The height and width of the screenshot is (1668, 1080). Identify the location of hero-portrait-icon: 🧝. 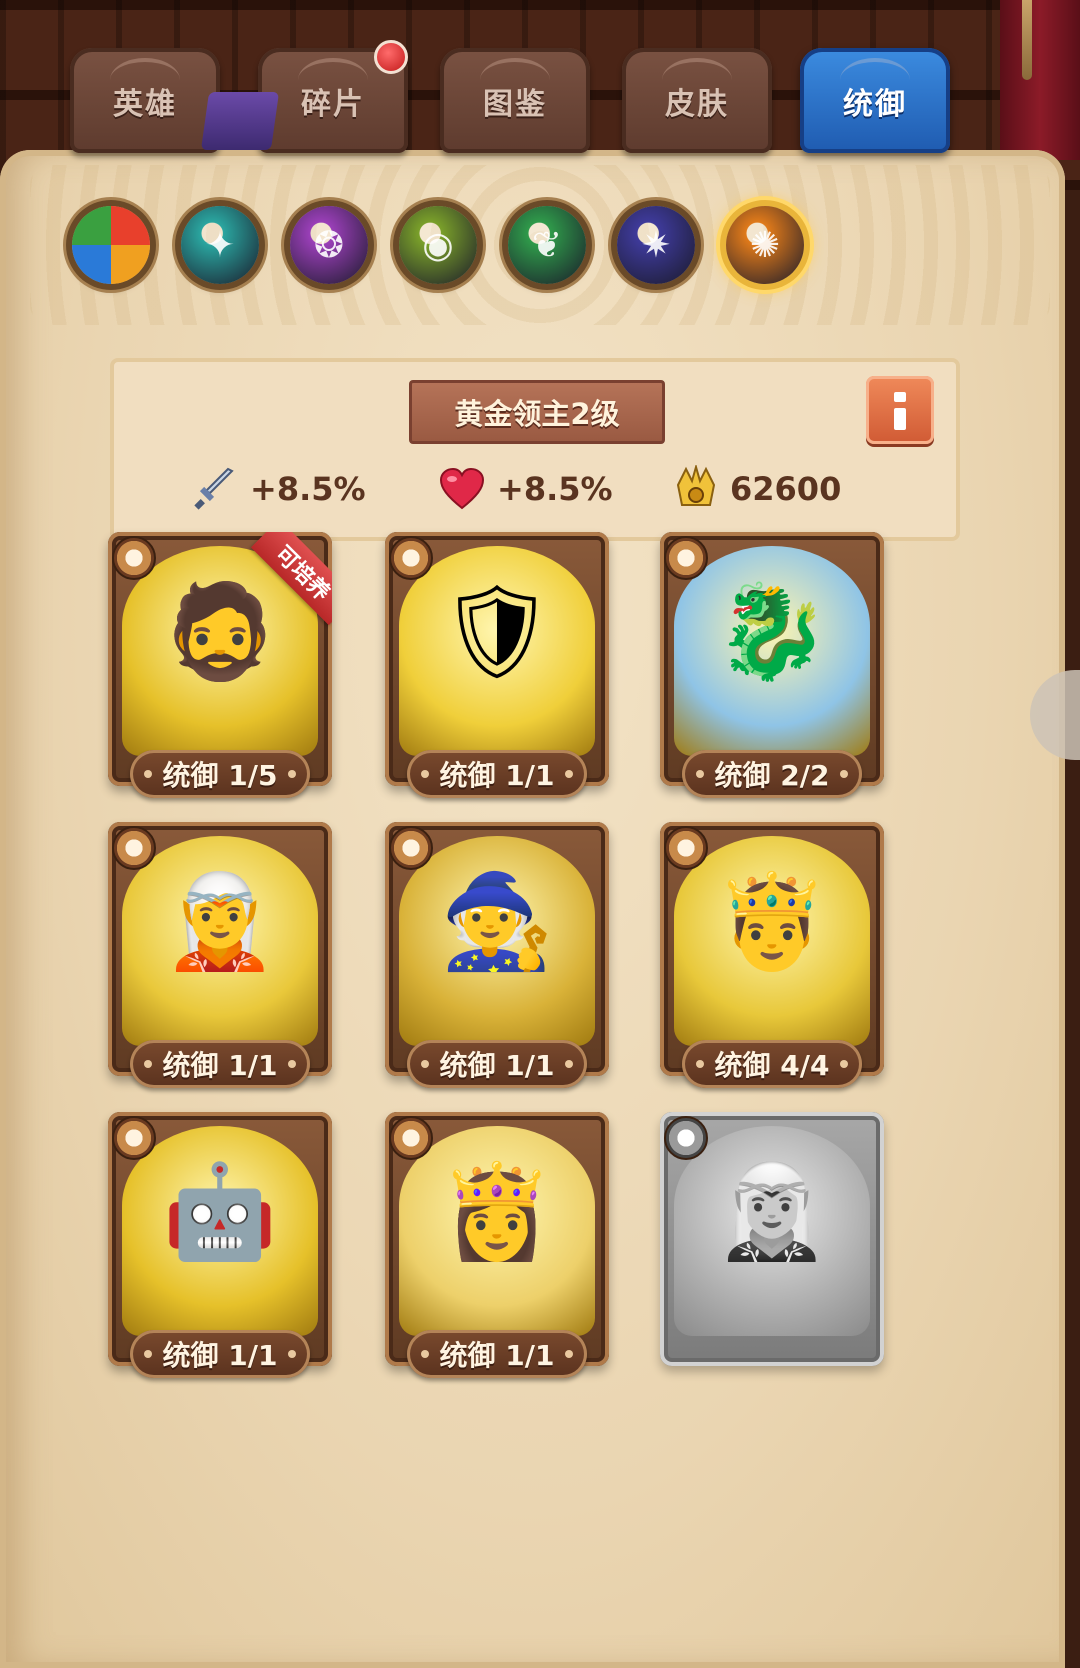
(220, 921).